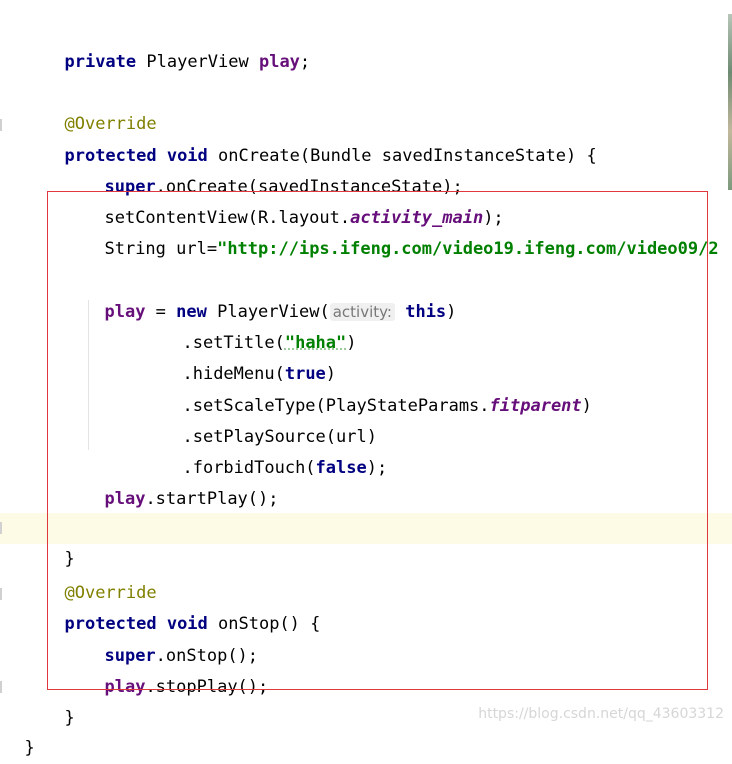 This screenshot has height=764, width=732. Describe the element at coordinates (19, 730) in the screenshot. I see `code-line: }` at that location.